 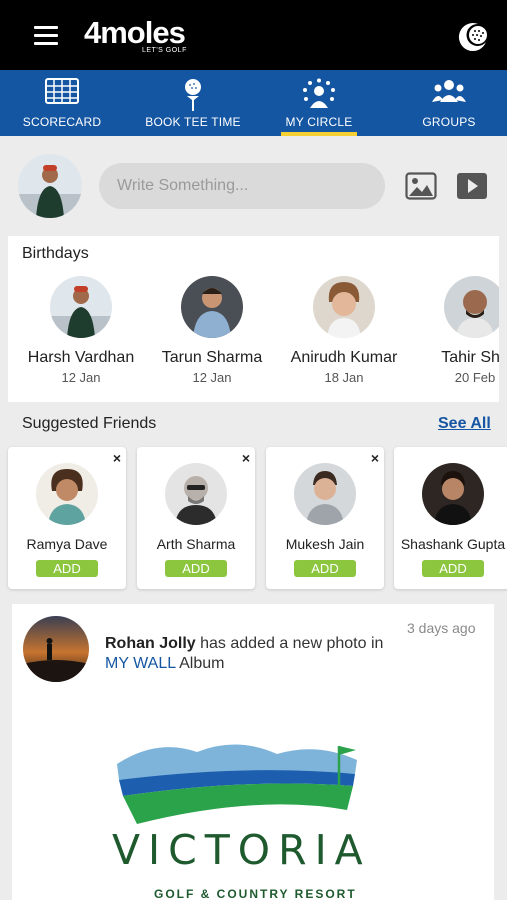 I want to click on birthday-date: 20 Feb, so click(x=475, y=377).